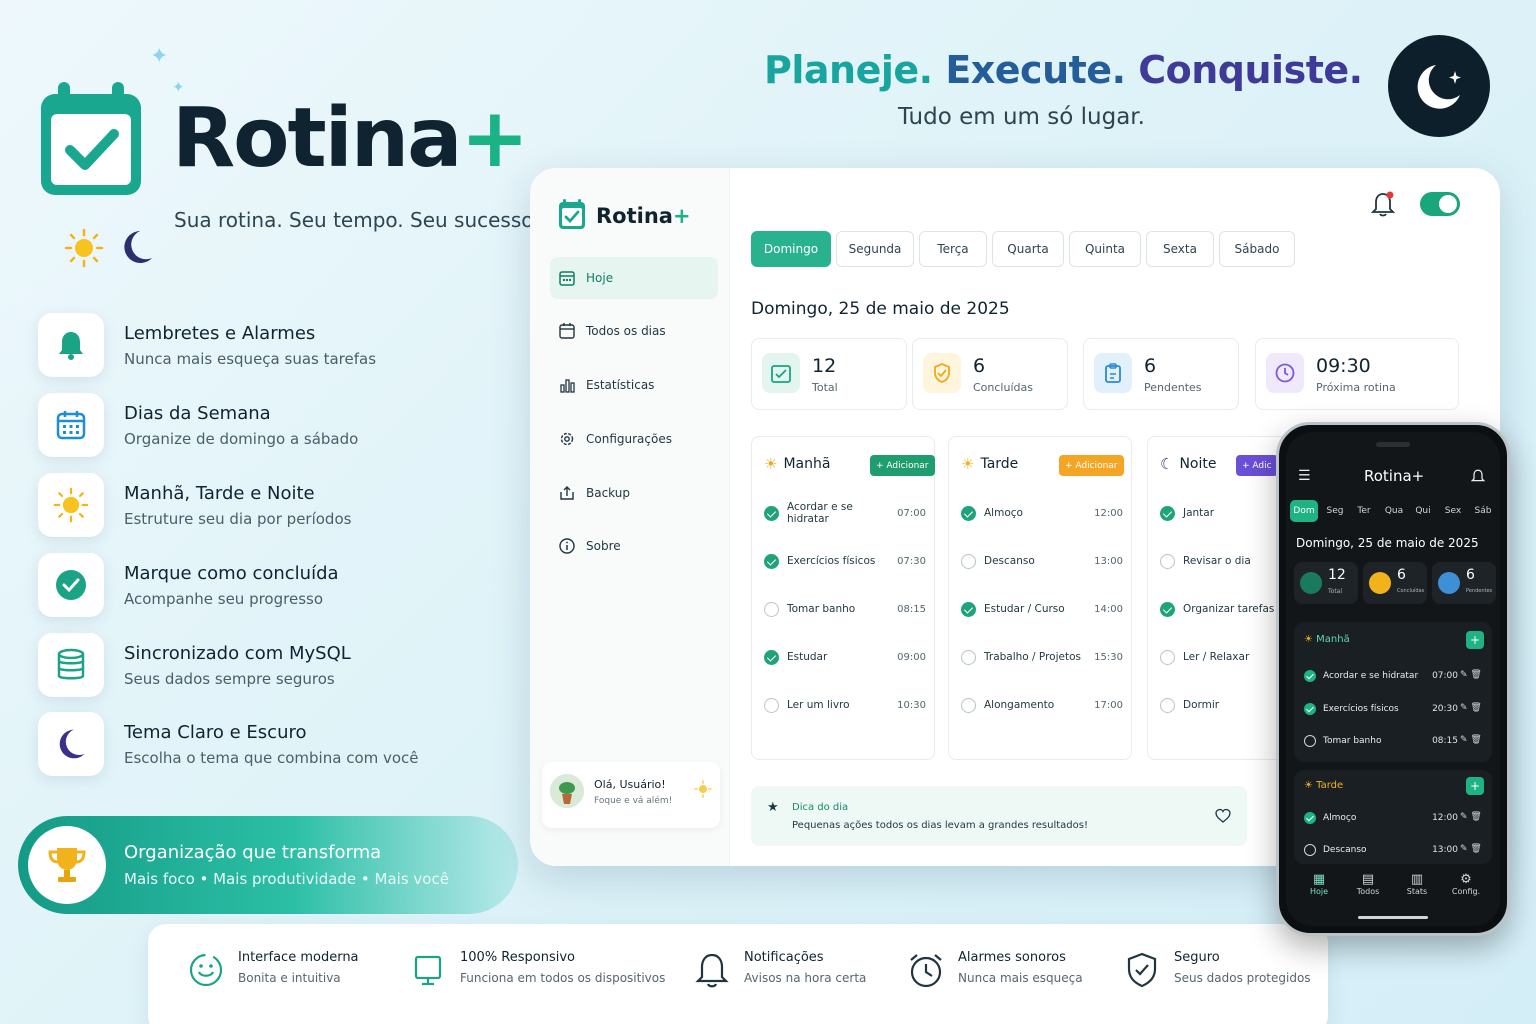  Describe the element at coordinates (1042, 609) in the screenshot. I see `task-item: Estudar / Curso 14:00` at that location.